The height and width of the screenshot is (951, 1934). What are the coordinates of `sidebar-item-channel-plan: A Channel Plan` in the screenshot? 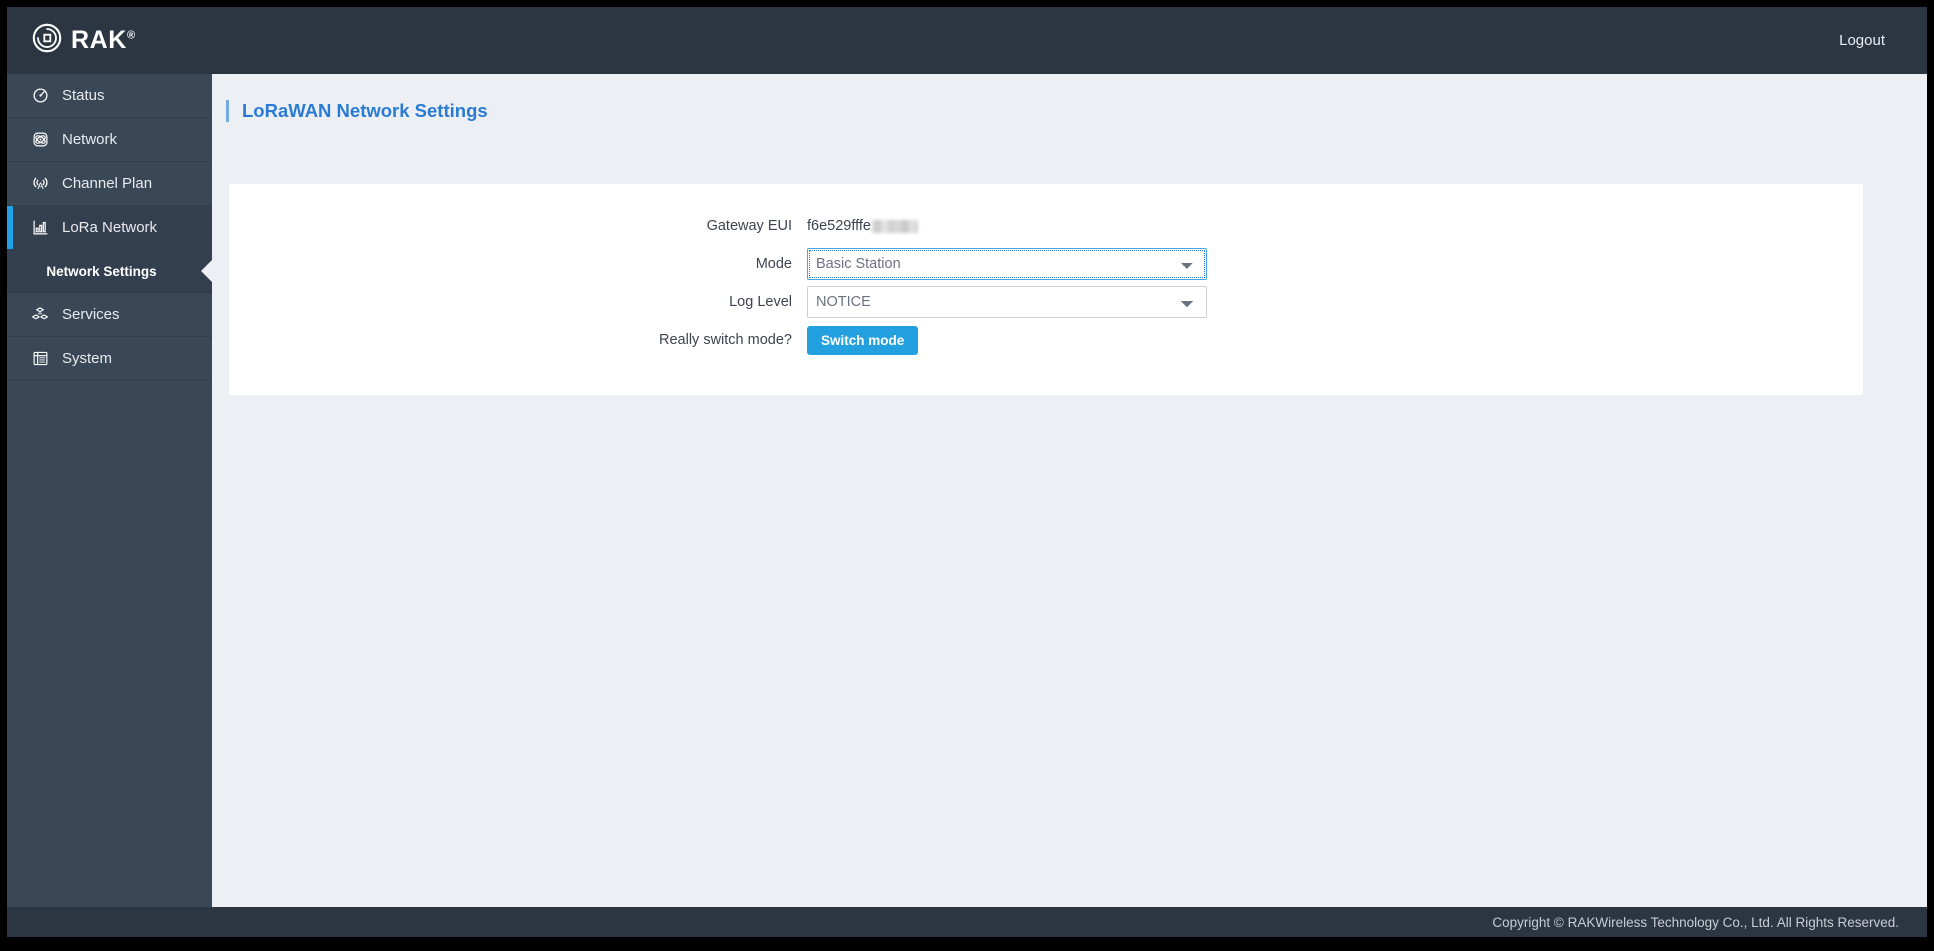 It's located at (109, 184).